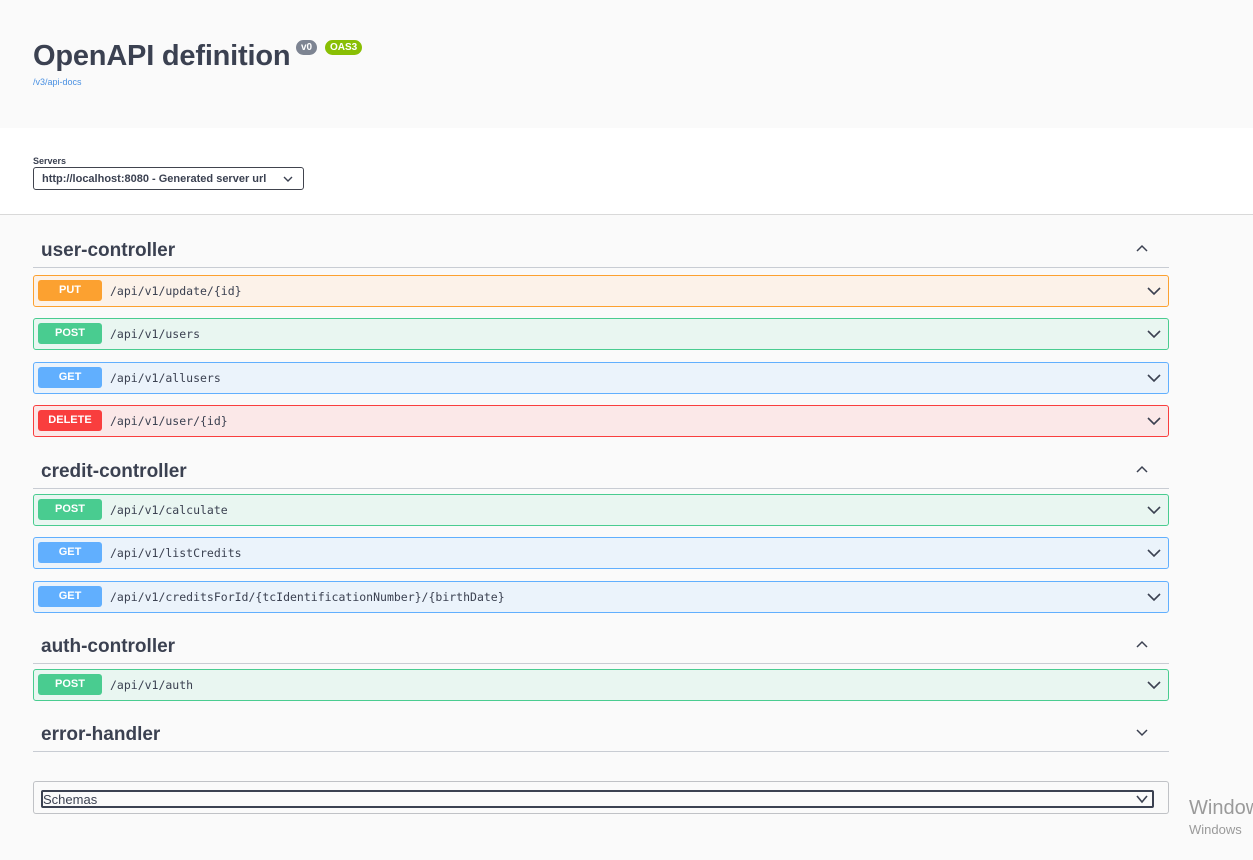 The width and height of the screenshot is (1253, 860). Describe the element at coordinates (165, 378) in the screenshot. I see `operation-path: /api/v1/allusers` at that location.